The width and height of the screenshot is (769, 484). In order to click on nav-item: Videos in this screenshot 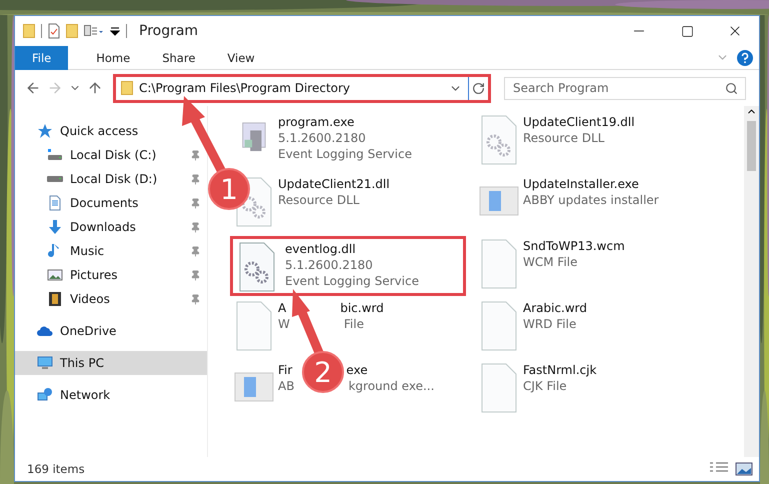, I will do `click(111, 299)`.